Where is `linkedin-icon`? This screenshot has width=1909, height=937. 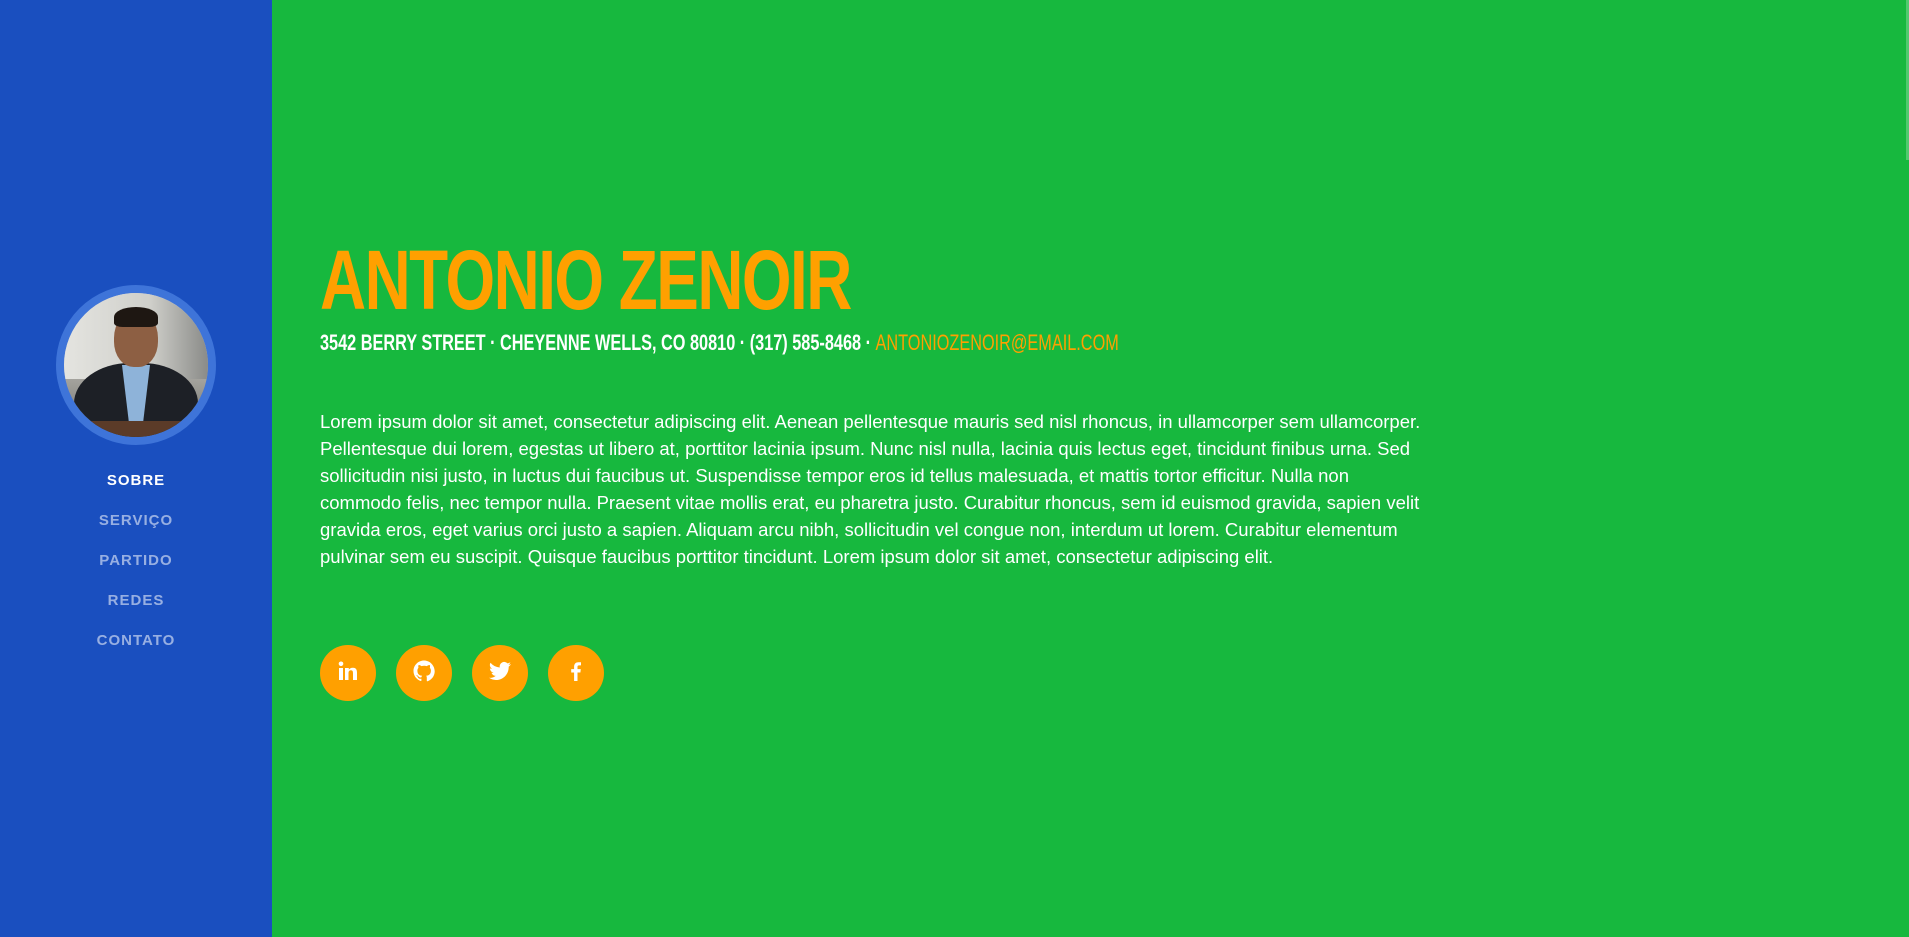
linkedin-icon is located at coordinates (348, 673).